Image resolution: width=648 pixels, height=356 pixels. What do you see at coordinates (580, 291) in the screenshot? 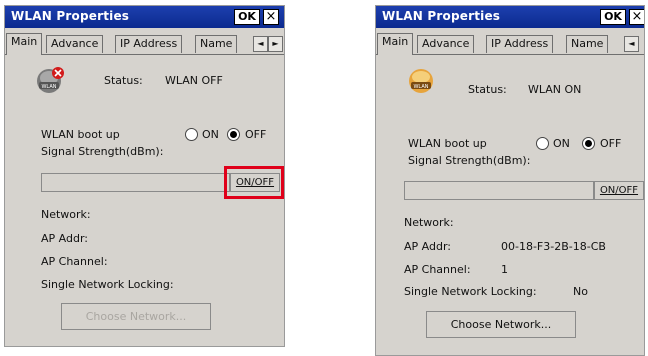
I see `single-network-locking-value: No` at bounding box center [580, 291].